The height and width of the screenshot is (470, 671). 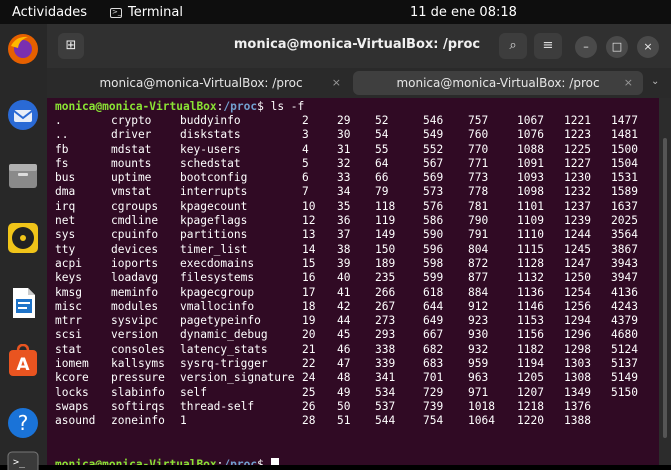 I want to click on ls-entry: 537, so click(x=385, y=406).